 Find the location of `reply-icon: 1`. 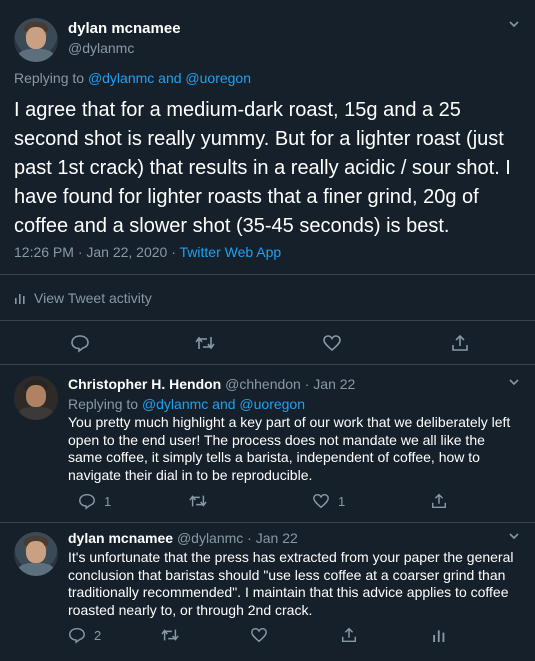

reply-icon: 1 is located at coordinates (94, 501).